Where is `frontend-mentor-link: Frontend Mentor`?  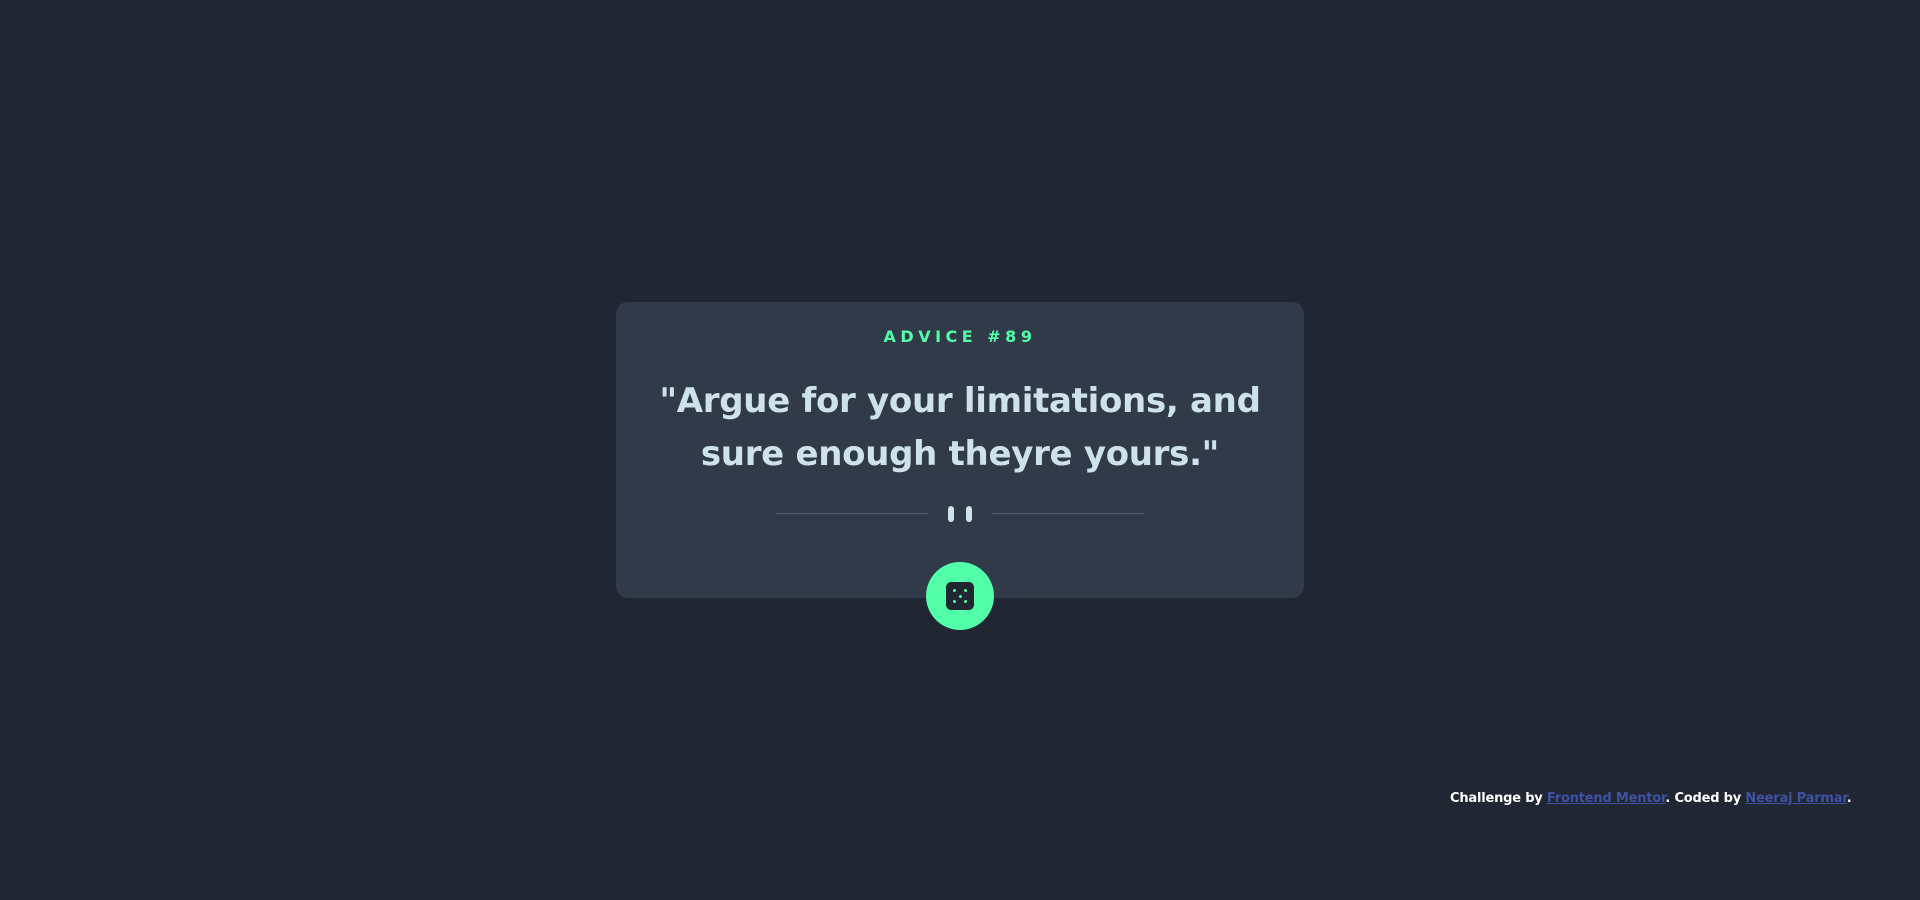
frontend-mentor-link: Frontend Mentor is located at coordinates (1606, 798).